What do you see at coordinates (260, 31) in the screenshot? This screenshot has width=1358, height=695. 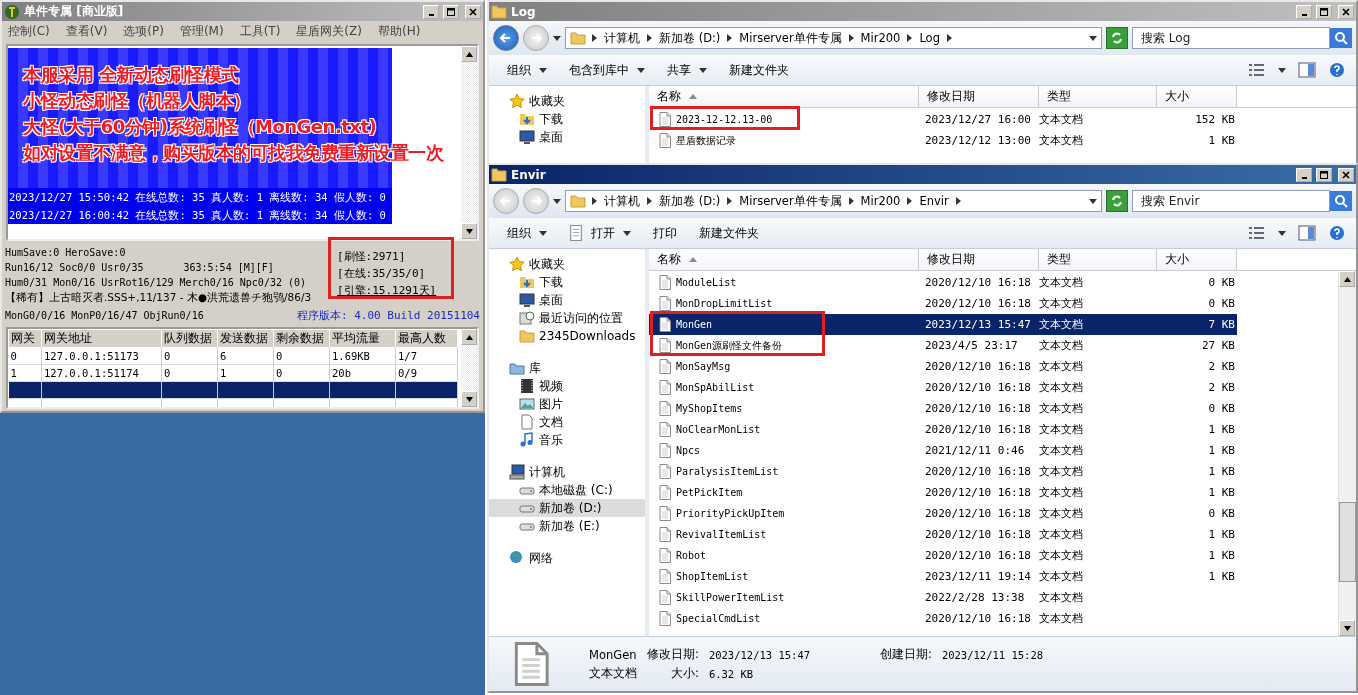 I see `menu-item: 工具(T)` at bounding box center [260, 31].